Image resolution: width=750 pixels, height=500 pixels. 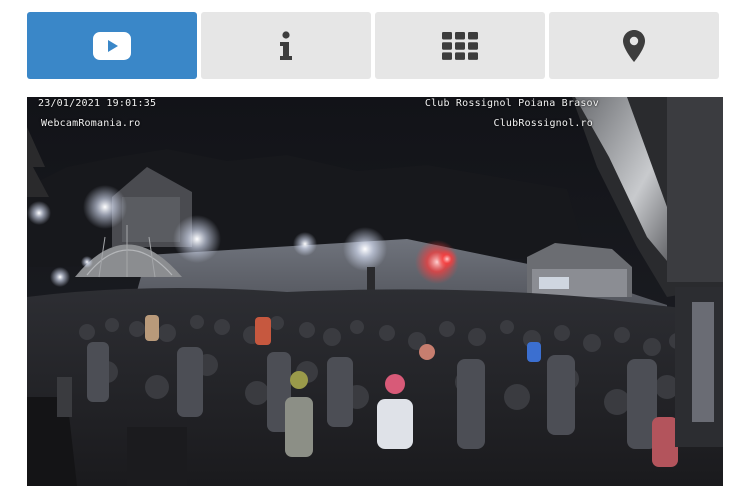 What do you see at coordinates (543, 123) in the screenshot?
I see `brand-overlay: ClubRossignol.ro` at bounding box center [543, 123].